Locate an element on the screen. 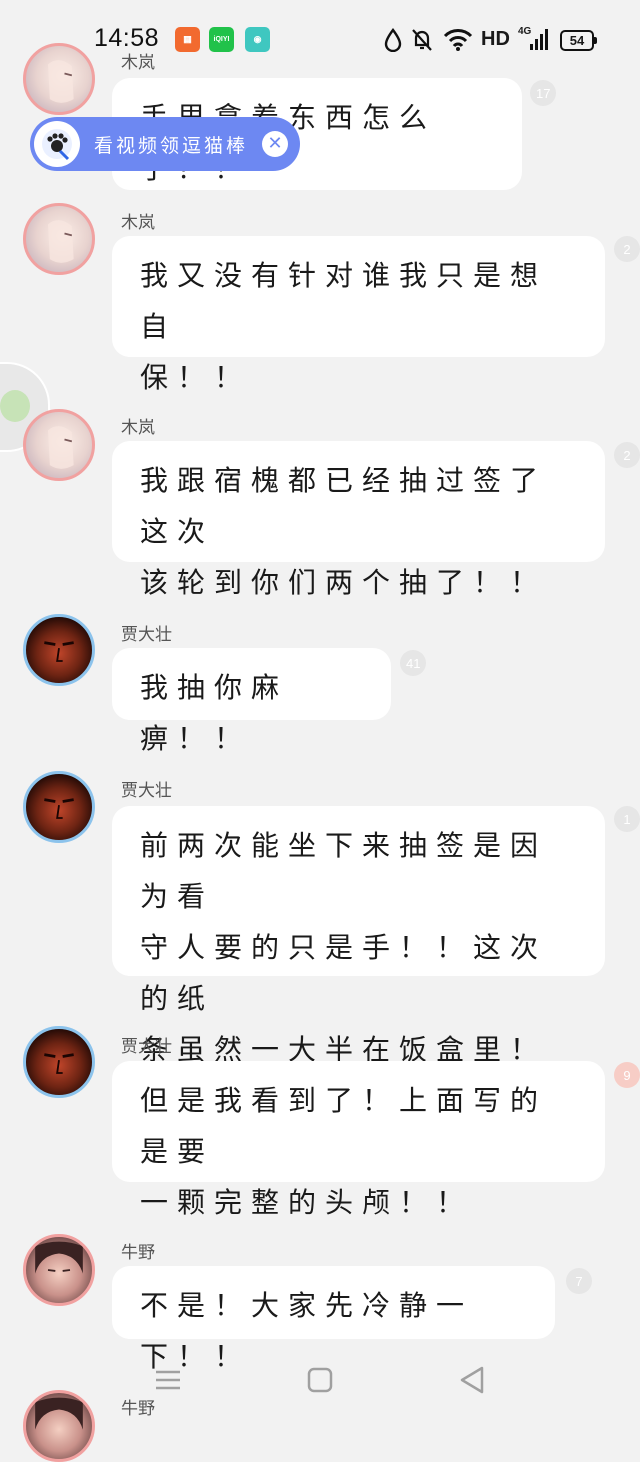 Image resolution: width=640 pixels, height=1462 pixels. reply-count-badge: 7 is located at coordinates (579, 1281).